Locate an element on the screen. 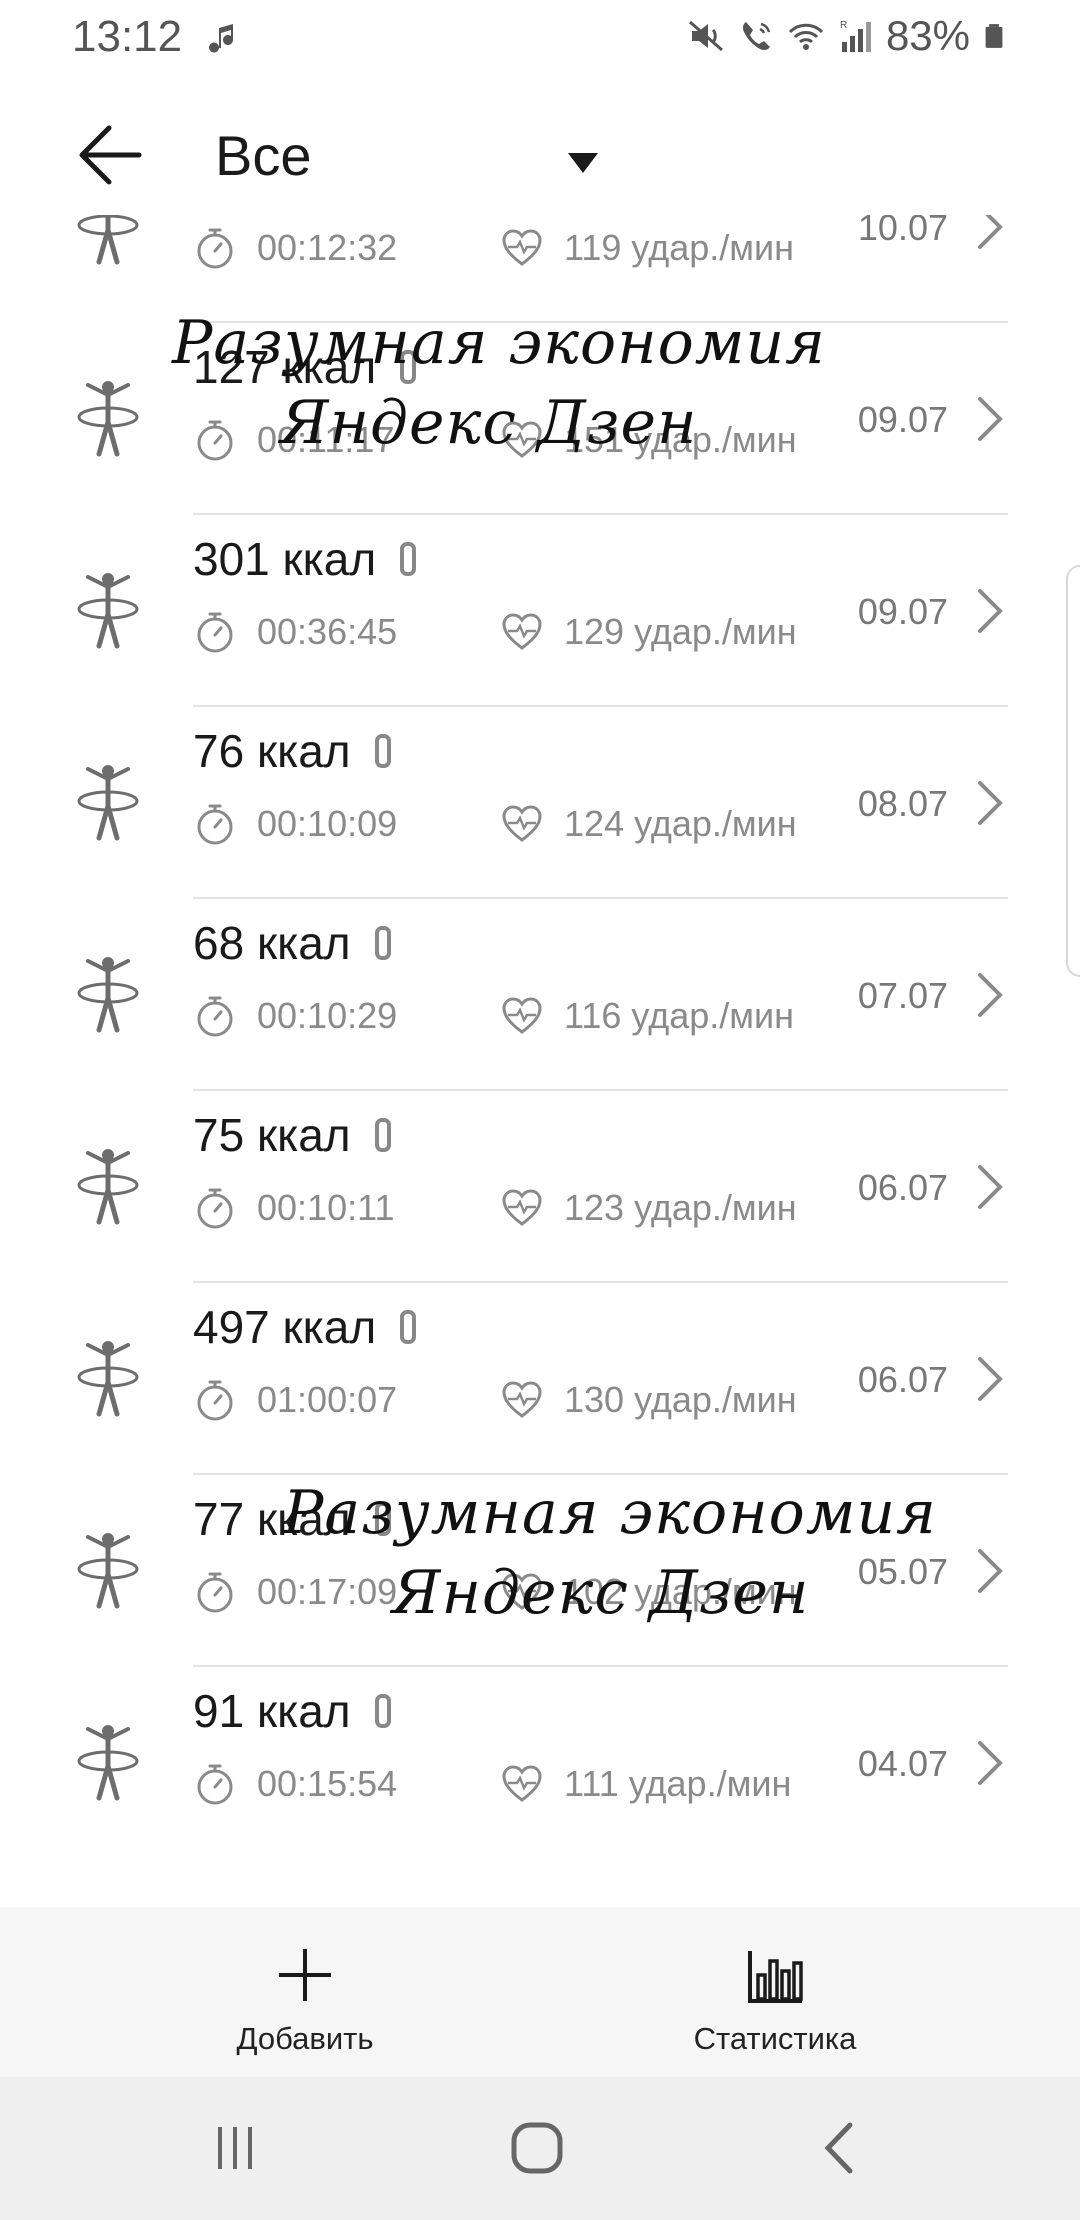 This screenshot has width=1080, height=2220. battery-percent: 83% is located at coordinates (927, 35).